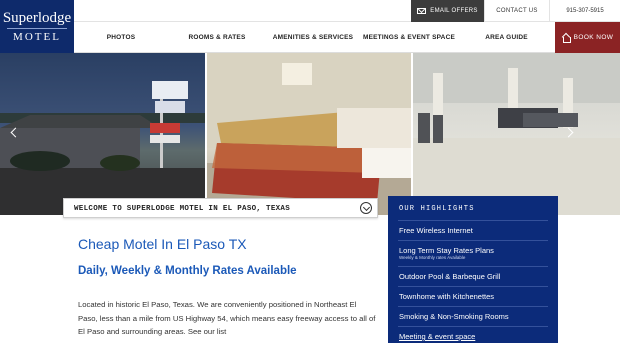 The image size is (620, 343). What do you see at coordinates (437, 209) in the screenshot?
I see `highlights-title: OUR HIGHLIGHTS` at bounding box center [437, 209].